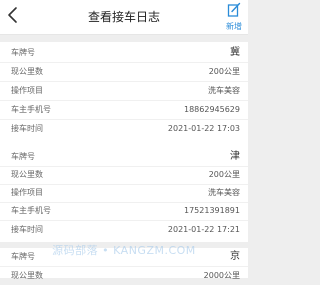 The image size is (320, 285). I want to click on row-phone: 车主手机号 17521391891, so click(124, 211).